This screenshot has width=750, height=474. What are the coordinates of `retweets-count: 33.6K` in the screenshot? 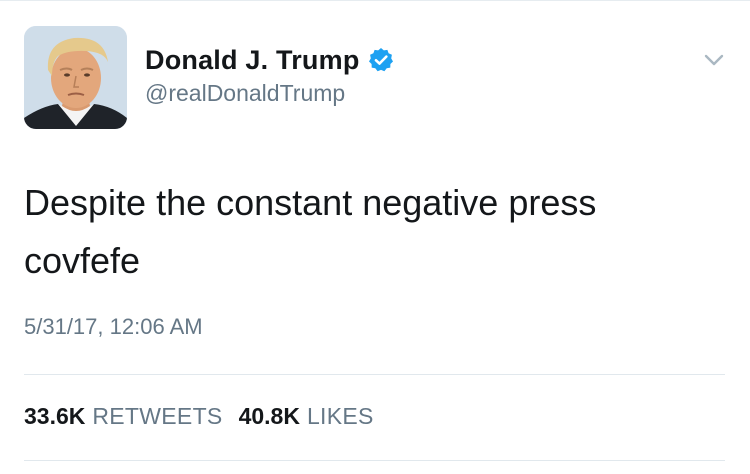 It's located at (55, 416).